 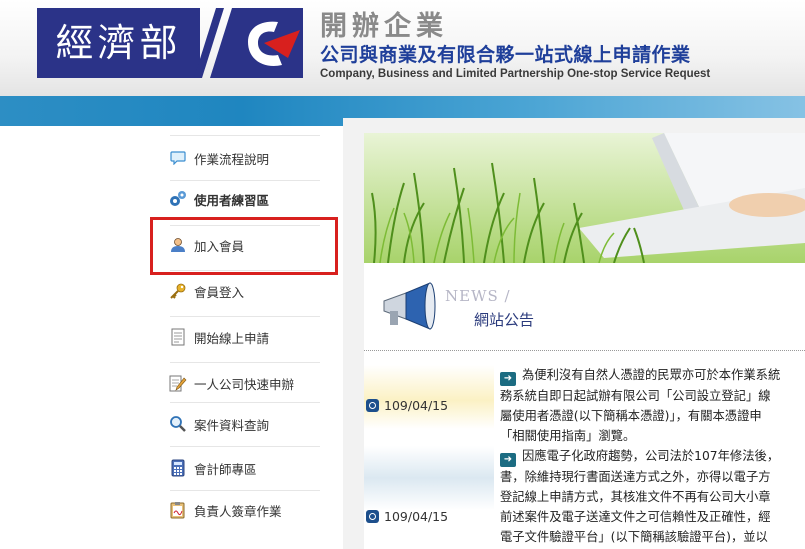 I want to click on clipboard-sign-icon, so click(x=178, y=510).